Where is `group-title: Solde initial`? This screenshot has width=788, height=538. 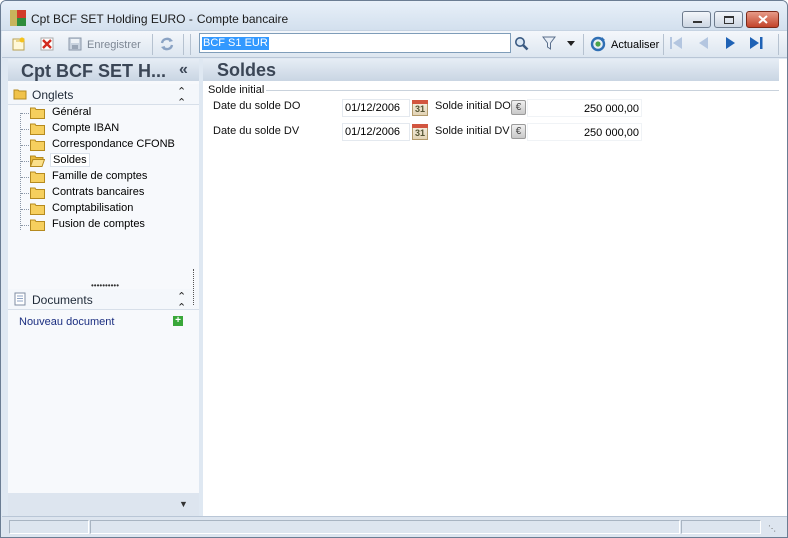
group-title: Solde initial is located at coordinates (237, 90).